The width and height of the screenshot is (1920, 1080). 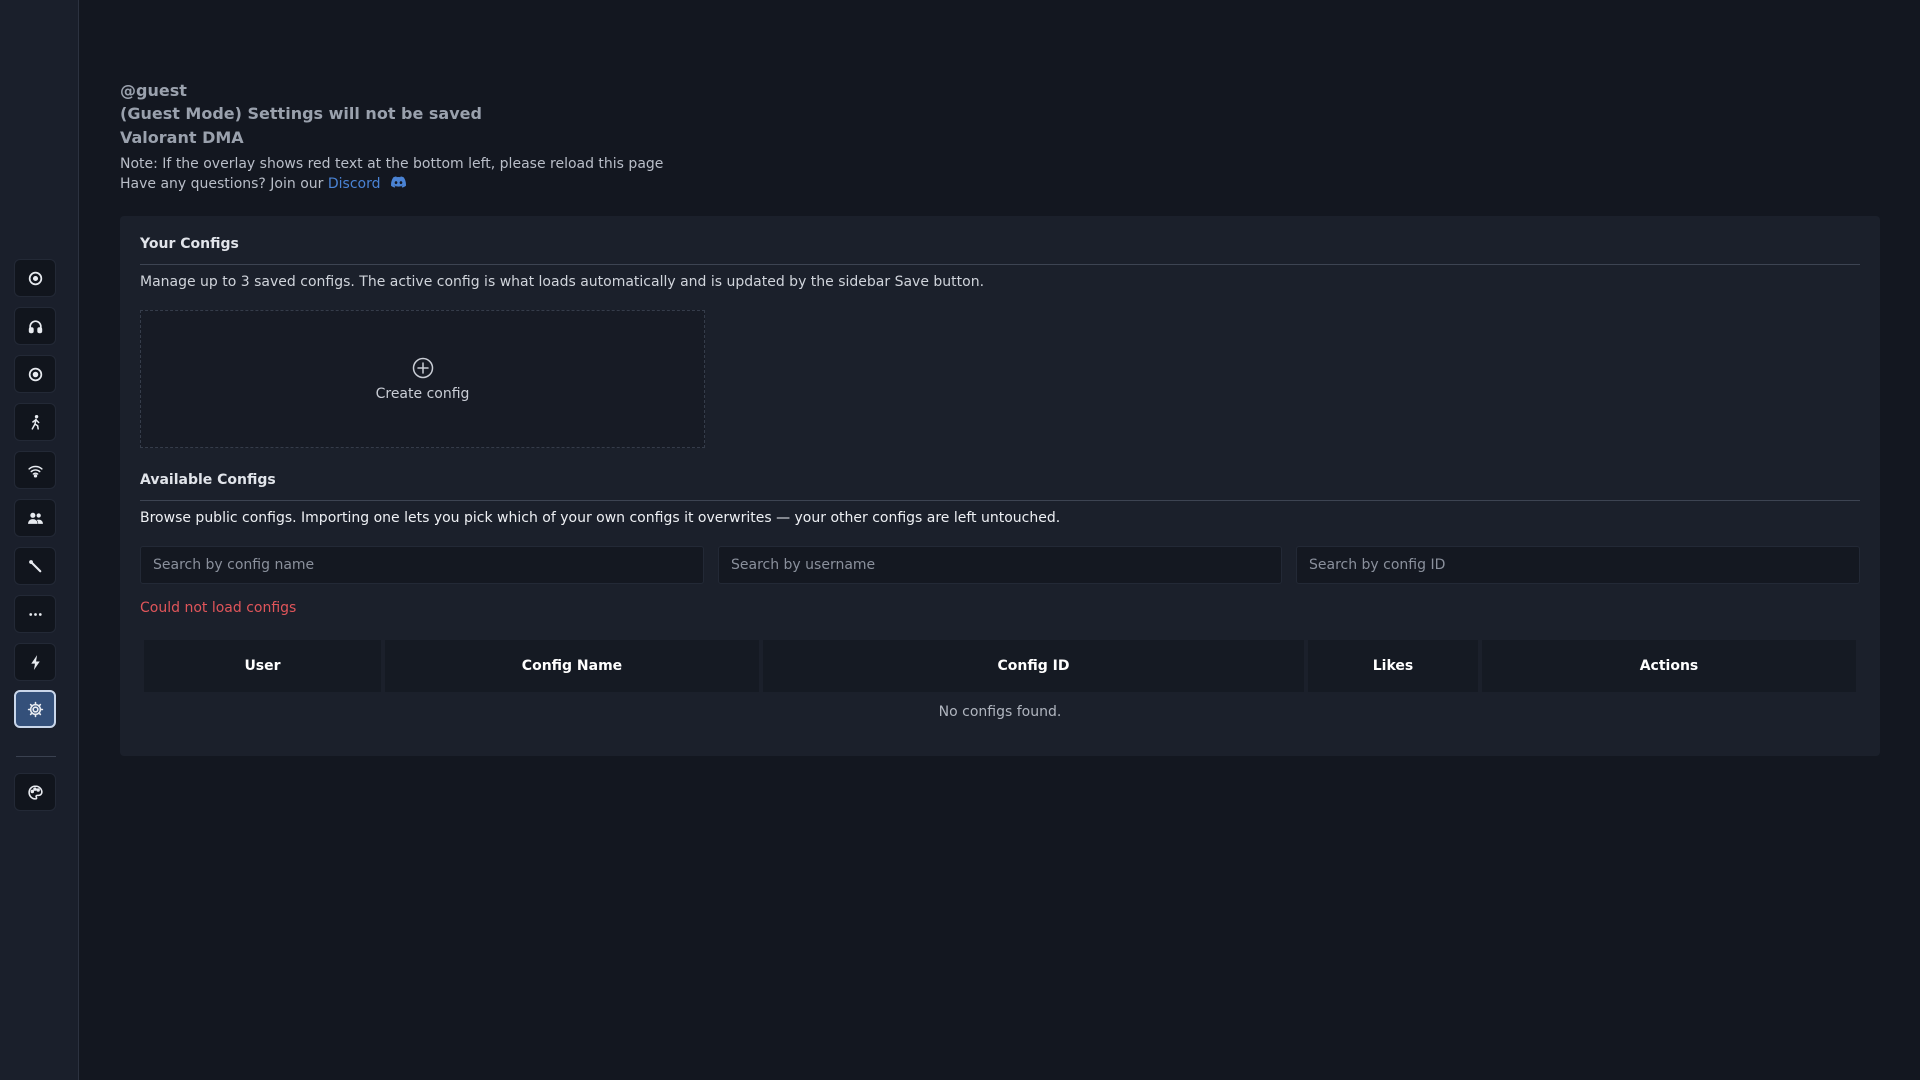 I want to click on target-icon, so click(x=35, y=374).